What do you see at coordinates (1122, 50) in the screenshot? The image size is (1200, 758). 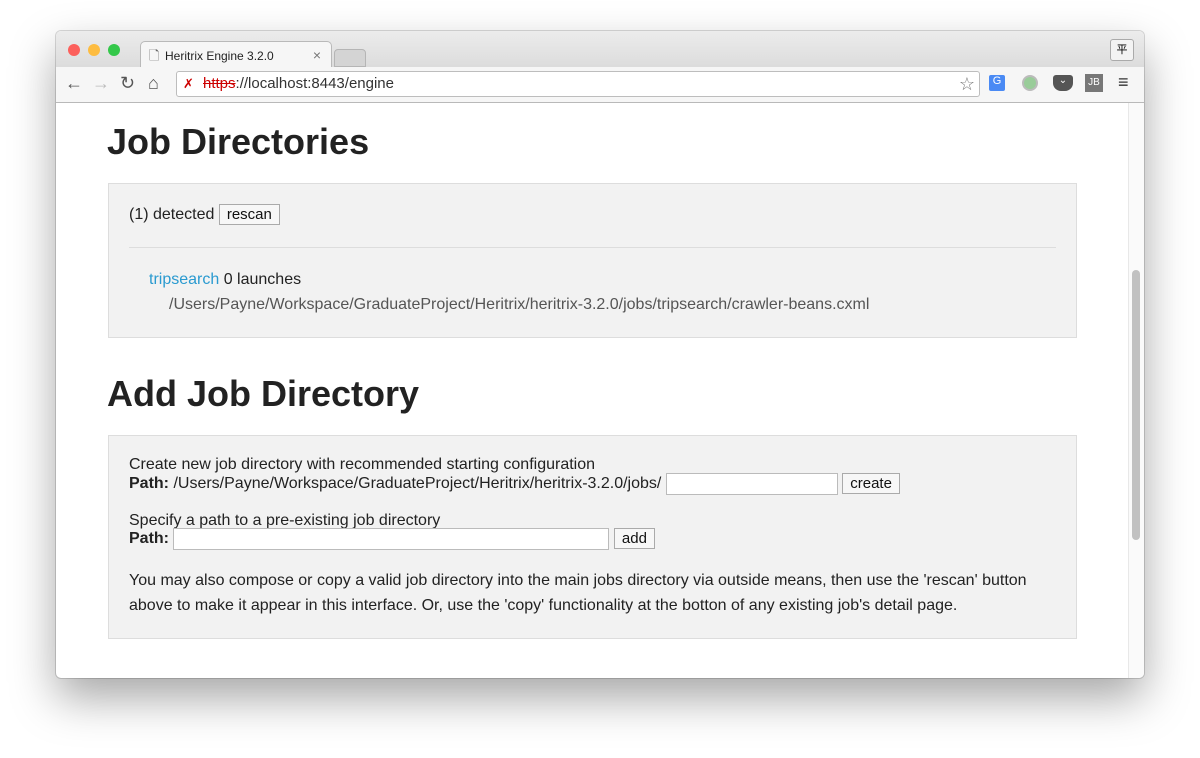 I see `input-method-button: 平` at bounding box center [1122, 50].